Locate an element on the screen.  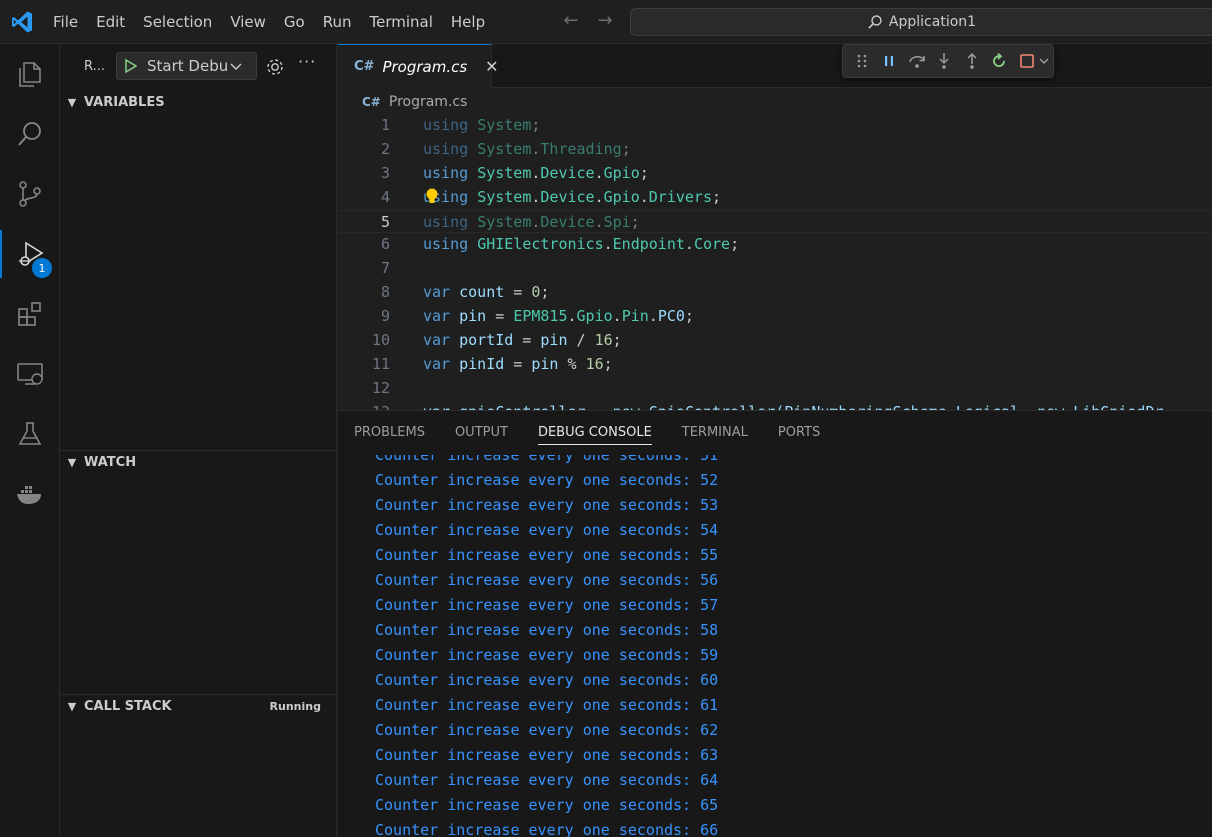
variables-title: VARIABLES is located at coordinates (124, 102).